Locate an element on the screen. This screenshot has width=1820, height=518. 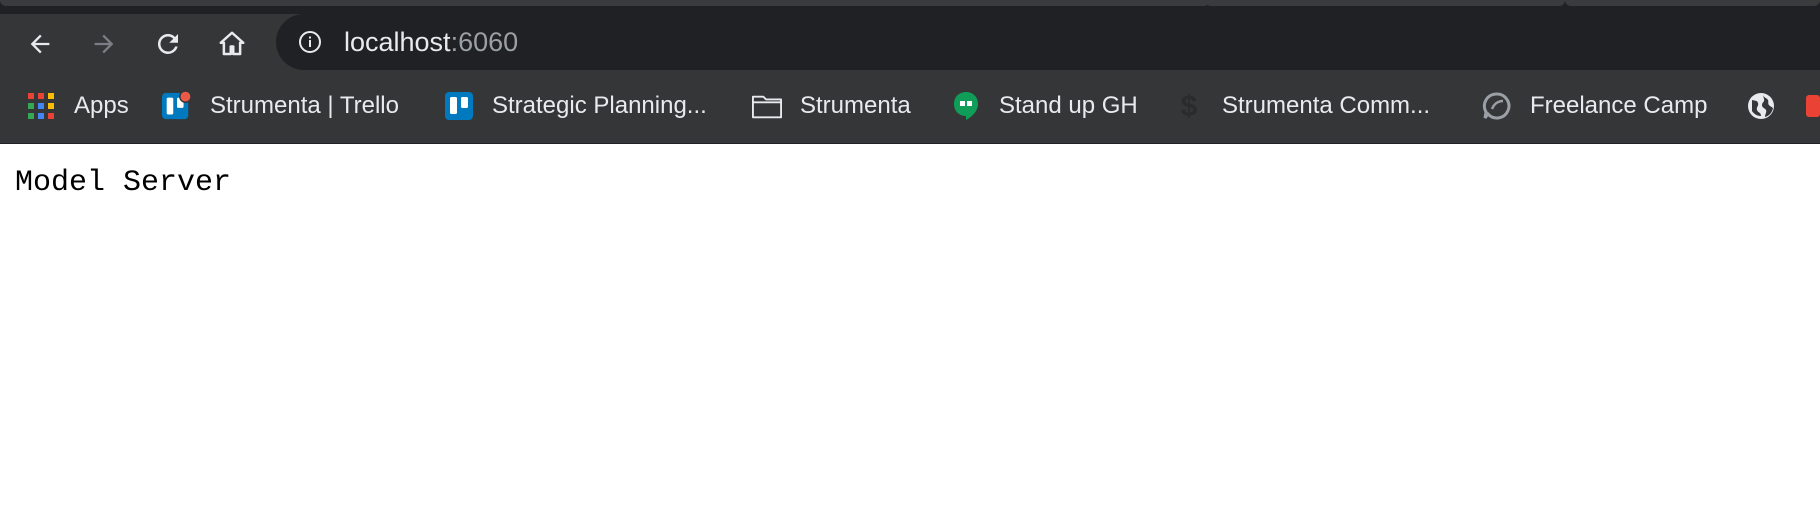
reload-icon is located at coordinates (167, 43).